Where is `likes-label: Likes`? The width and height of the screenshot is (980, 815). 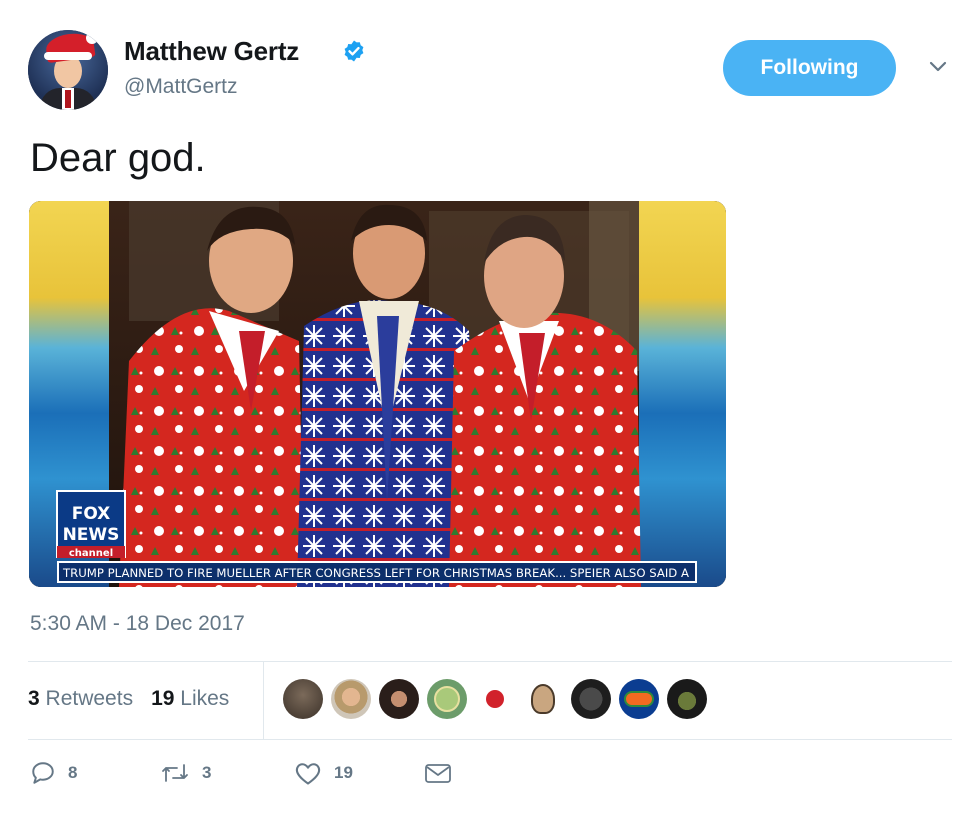 likes-label: Likes is located at coordinates (205, 698).